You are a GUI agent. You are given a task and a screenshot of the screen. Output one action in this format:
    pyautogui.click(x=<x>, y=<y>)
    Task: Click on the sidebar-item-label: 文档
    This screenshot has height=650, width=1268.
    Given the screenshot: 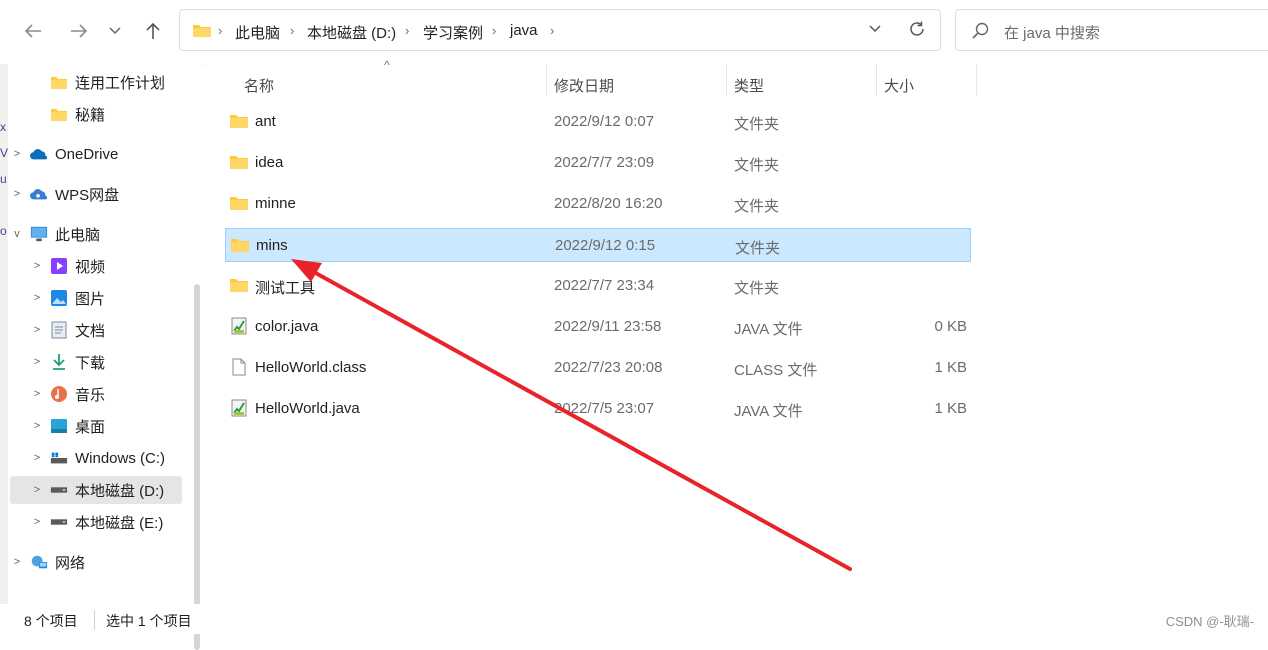 What is the action you would take?
    pyautogui.click(x=90, y=331)
    